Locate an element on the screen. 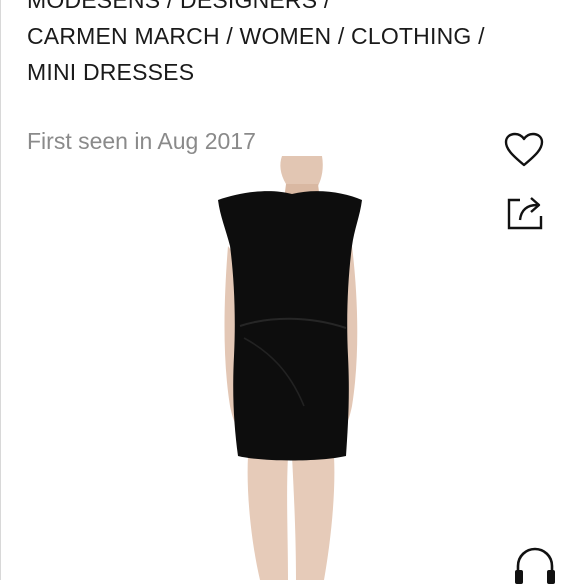  heart-icon is located at coordinates (524, 150).